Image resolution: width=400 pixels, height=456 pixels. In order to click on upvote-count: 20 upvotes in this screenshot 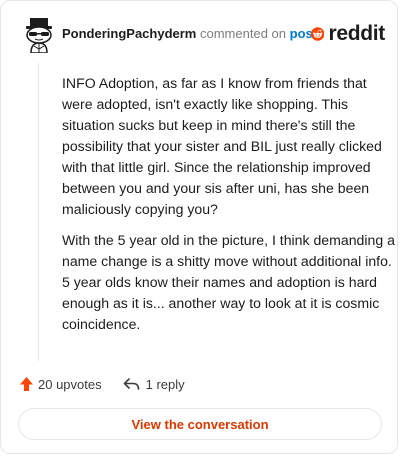, I will do `click(70, 384)`.